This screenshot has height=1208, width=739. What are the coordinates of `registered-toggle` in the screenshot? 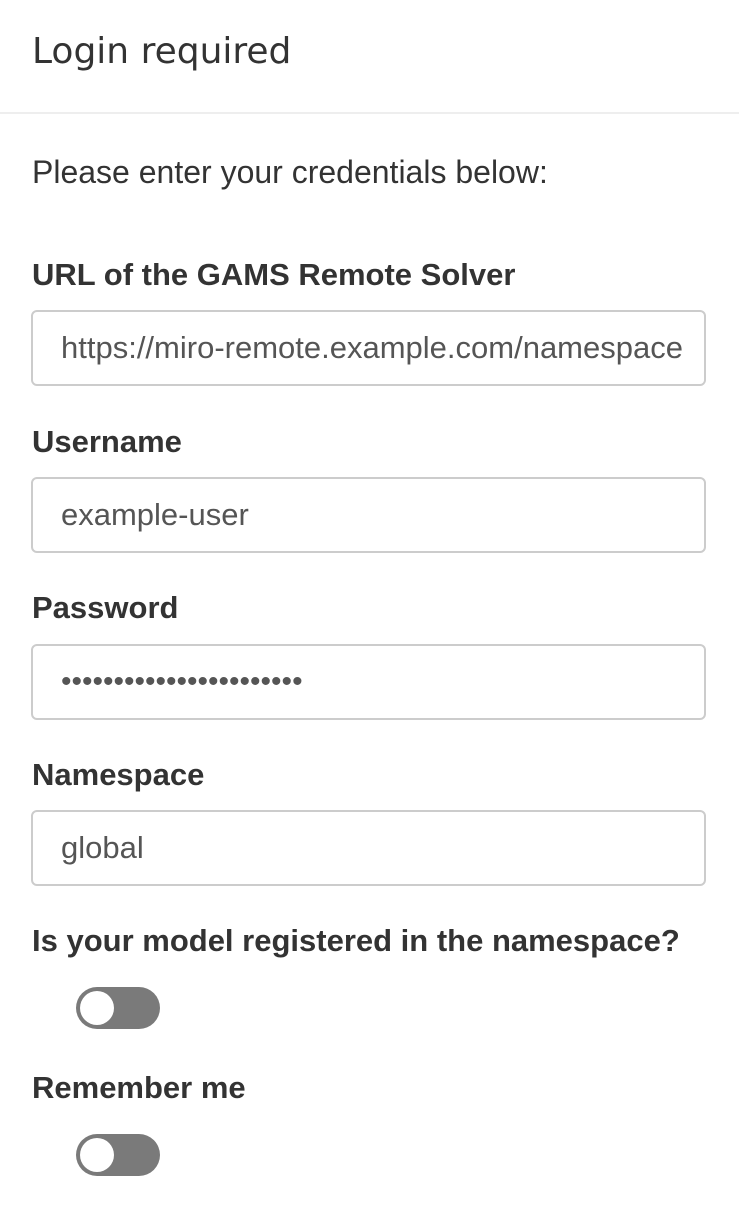 It's located at (118, 1008).